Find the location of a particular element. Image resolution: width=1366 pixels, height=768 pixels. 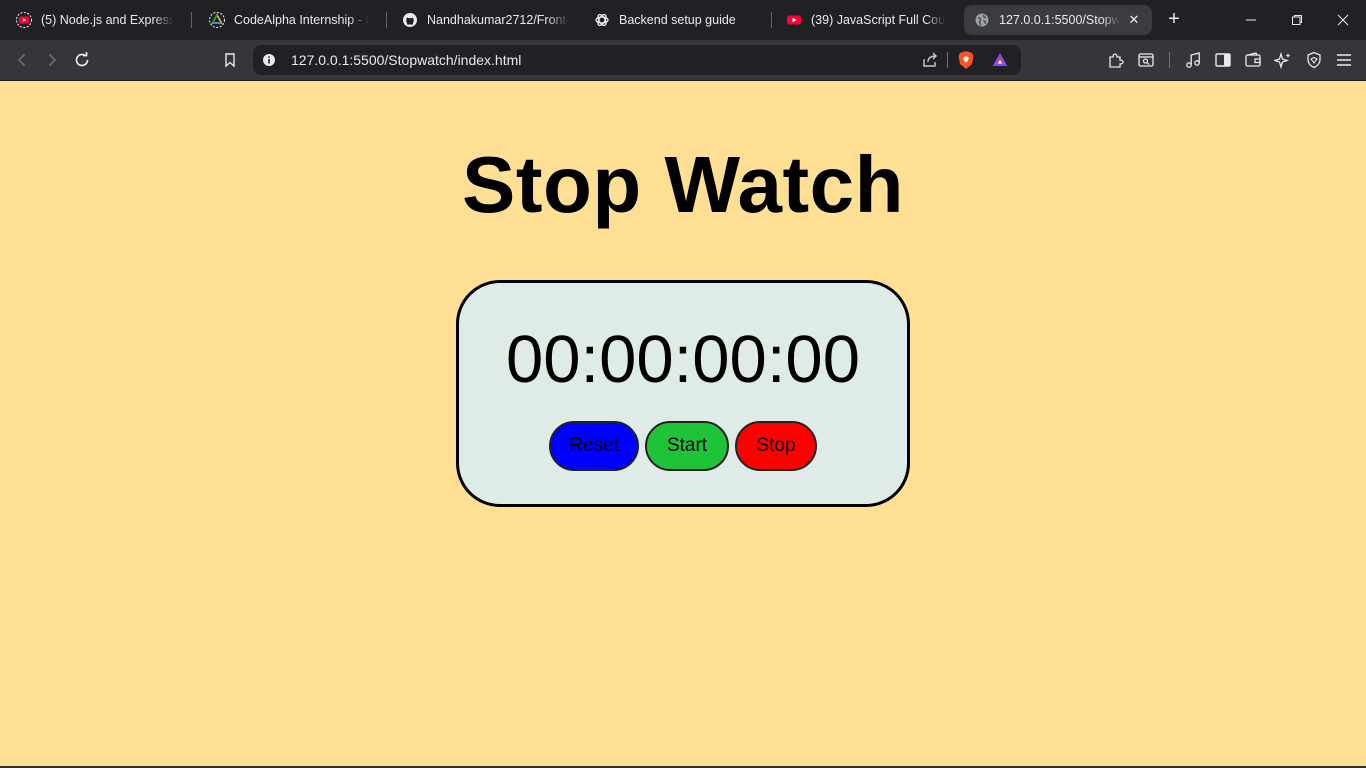

tab-label: (39) JavaScript Full Course is located at coordinates (878, 20).